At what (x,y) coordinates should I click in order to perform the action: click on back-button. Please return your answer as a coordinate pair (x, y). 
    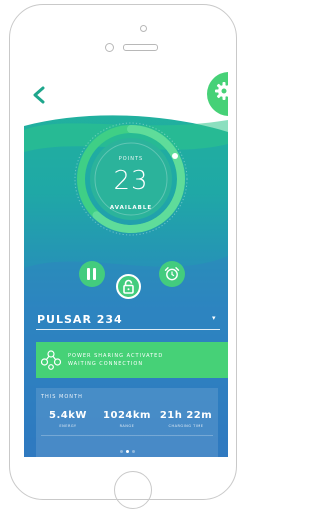
    Looking at the image, I should click on (40, 95).